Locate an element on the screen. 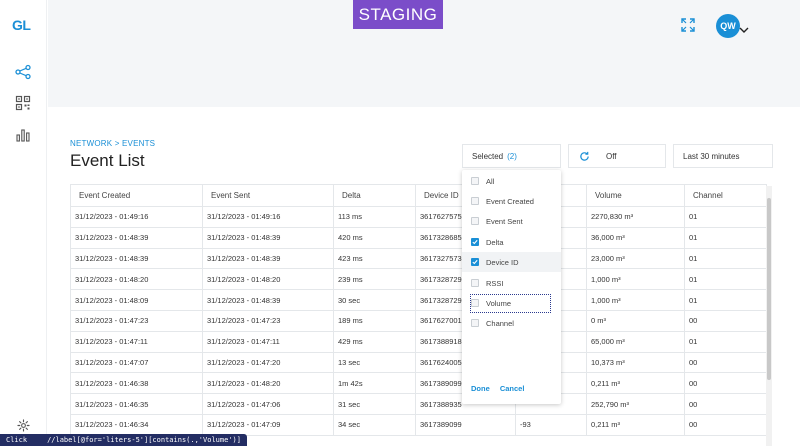 The width and height of the screenshot is (800, 446). environment-badge: STAGING is located at coordinates (398, 14).